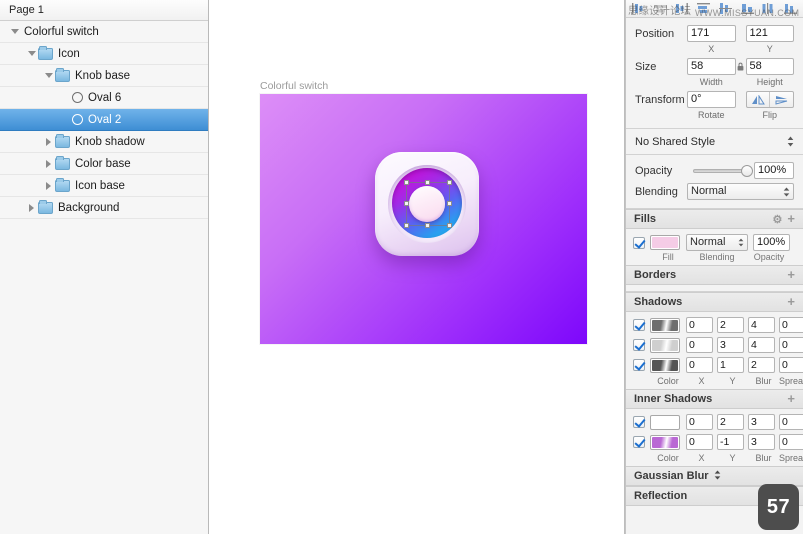  What do you see at coordinates (717, 476) in the screenshot?
I see `blur-type-stepper-icon` at bounding box center [717, 476].